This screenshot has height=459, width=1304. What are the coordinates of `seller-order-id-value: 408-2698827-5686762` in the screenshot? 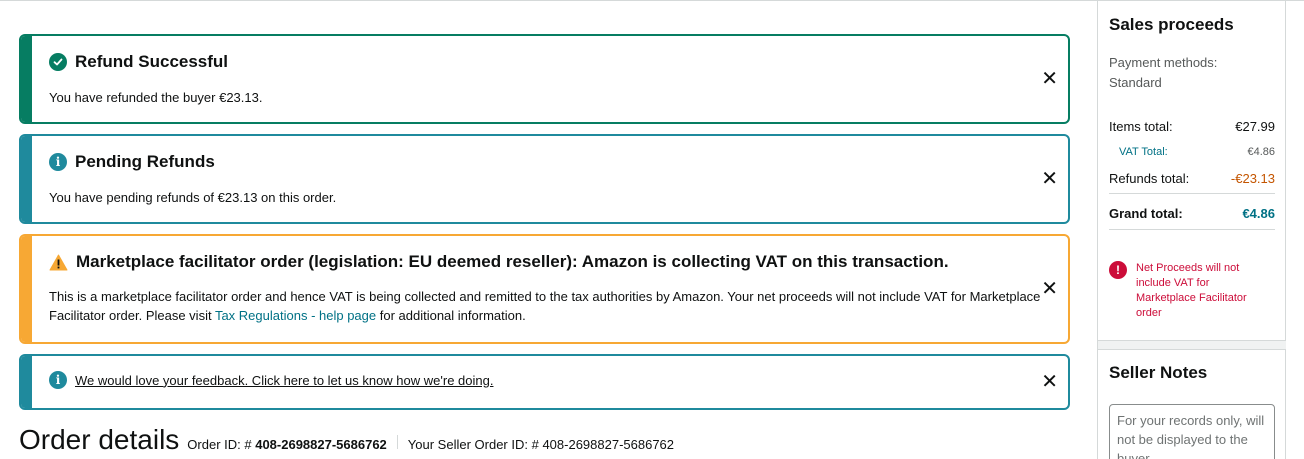 It's located at (608, 444).